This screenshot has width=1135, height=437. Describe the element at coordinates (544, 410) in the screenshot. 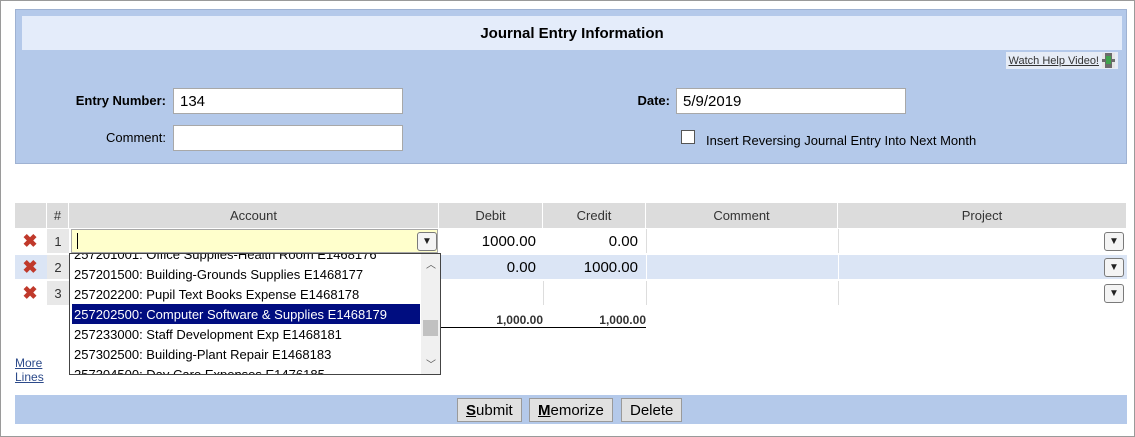

I see `memorize-accesskey: M` at that location.